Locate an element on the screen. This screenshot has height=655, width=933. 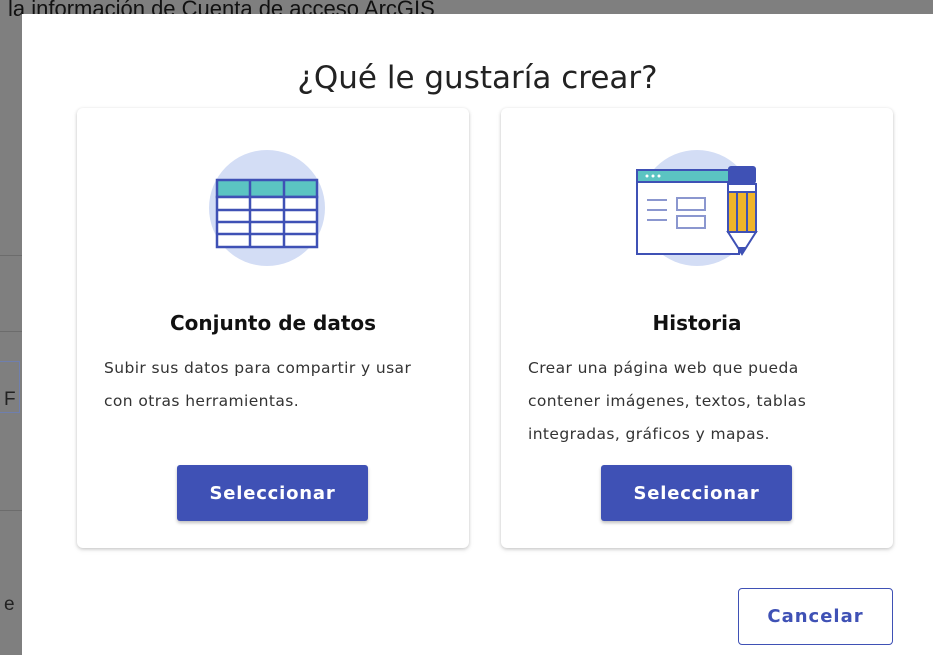
option-title: Historia is located at coordinates (697, 323).